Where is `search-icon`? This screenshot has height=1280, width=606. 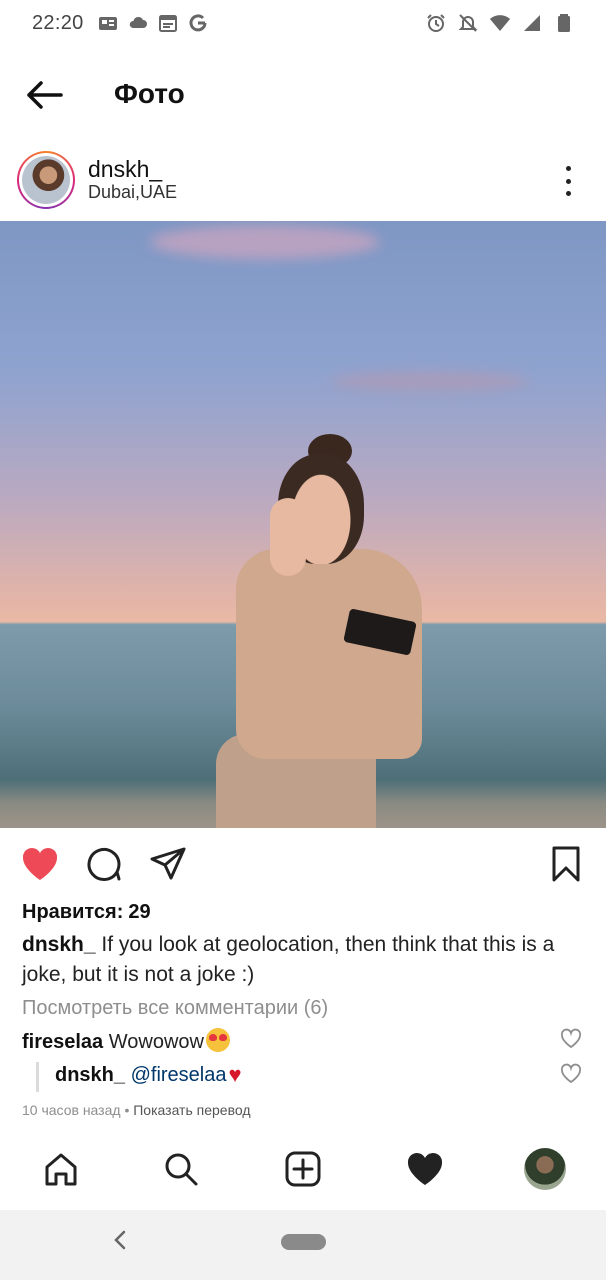 search-icon is located at coordinates (181, 1169).